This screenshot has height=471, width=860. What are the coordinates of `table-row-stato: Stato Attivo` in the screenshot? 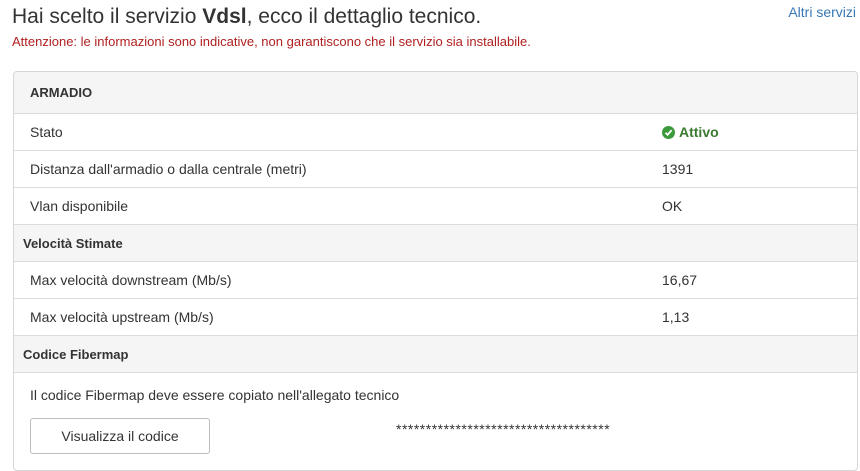 It's located at (435, 132).